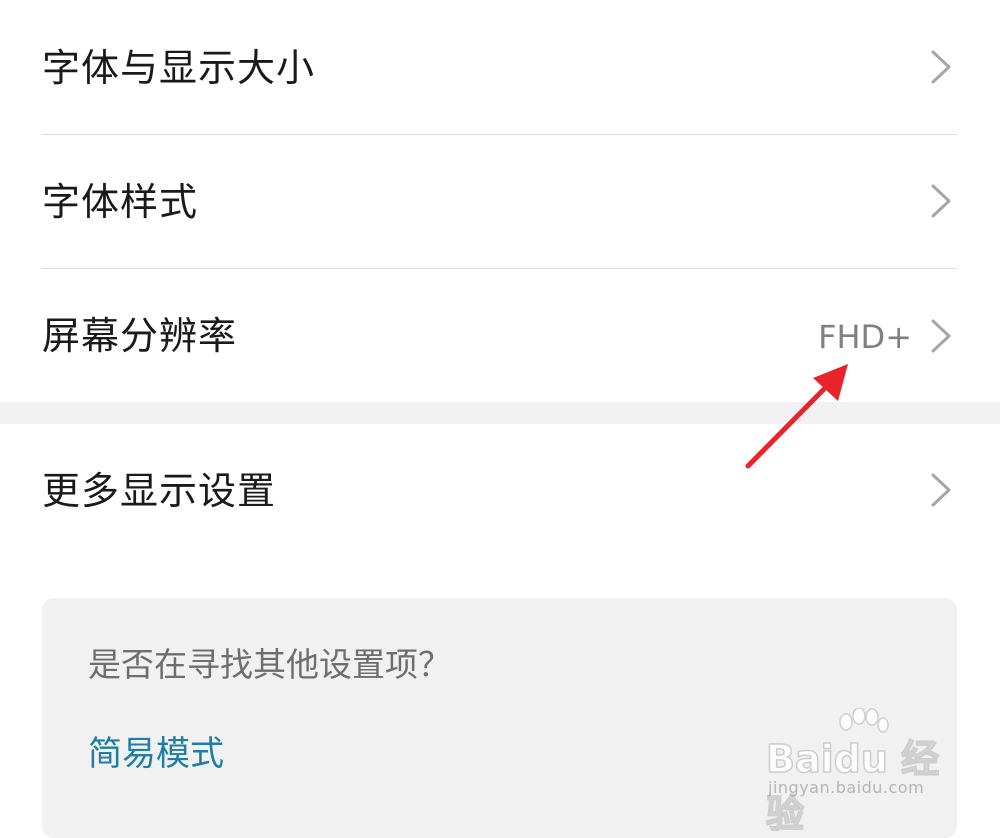 The image size is (1000, 838). I want to click on resolution-value: FHD+, so click(865, 337).